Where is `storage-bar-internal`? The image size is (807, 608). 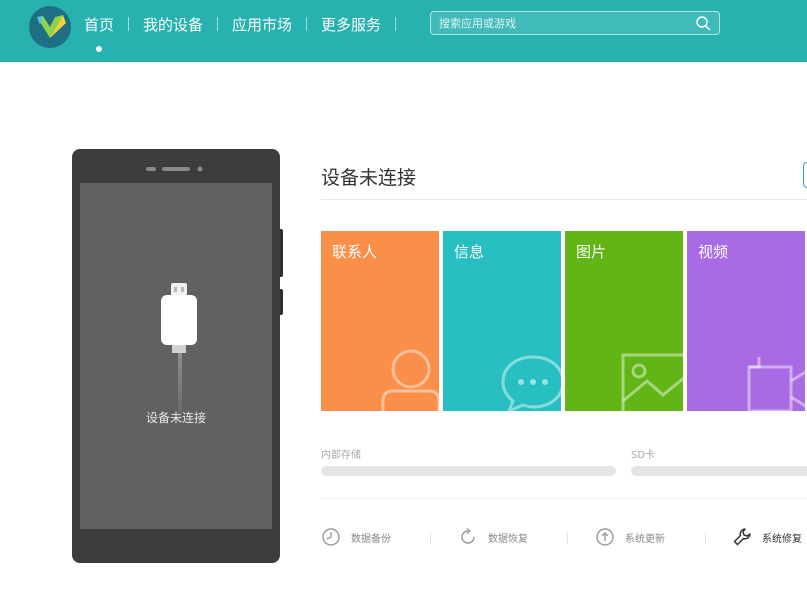
storage-bar-internal is located at coordinates (468, 471).